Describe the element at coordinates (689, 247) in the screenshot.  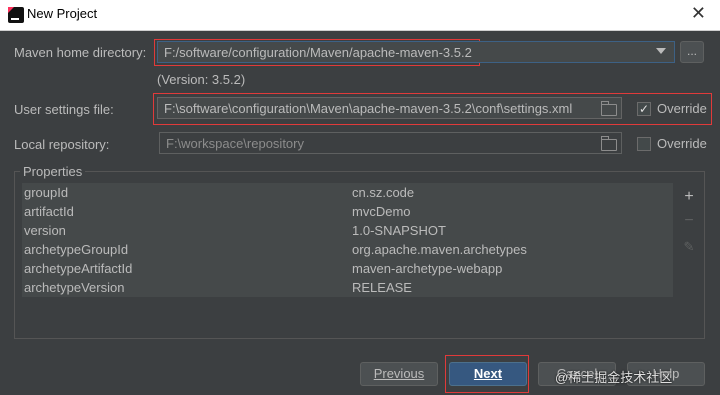
I see `edit-icon: ✎` at that location.